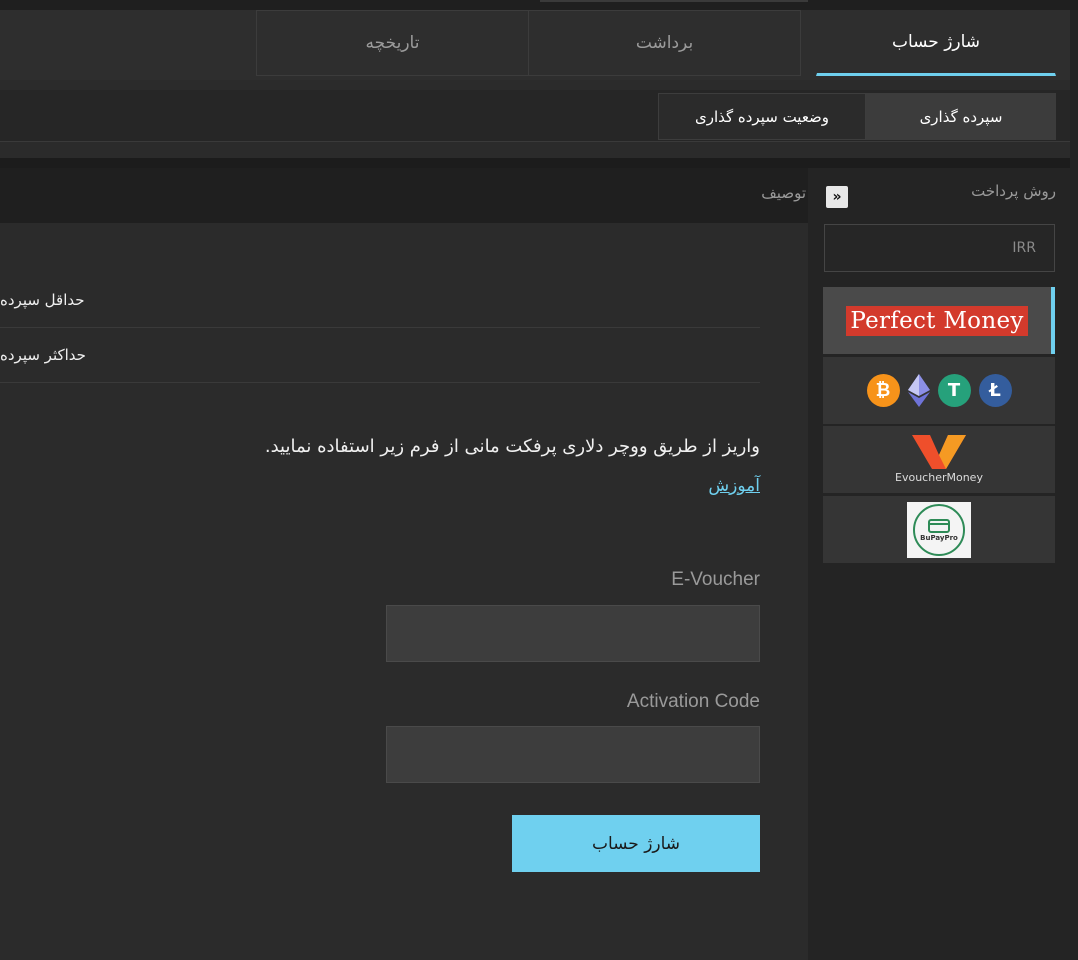 The width and height of the screenshot is (1078, 960). What do you see at coordinates (939, 537) in the screenshot?
I see `gateway-logo-text: BuPayPro` at bounding box center [939, 537].